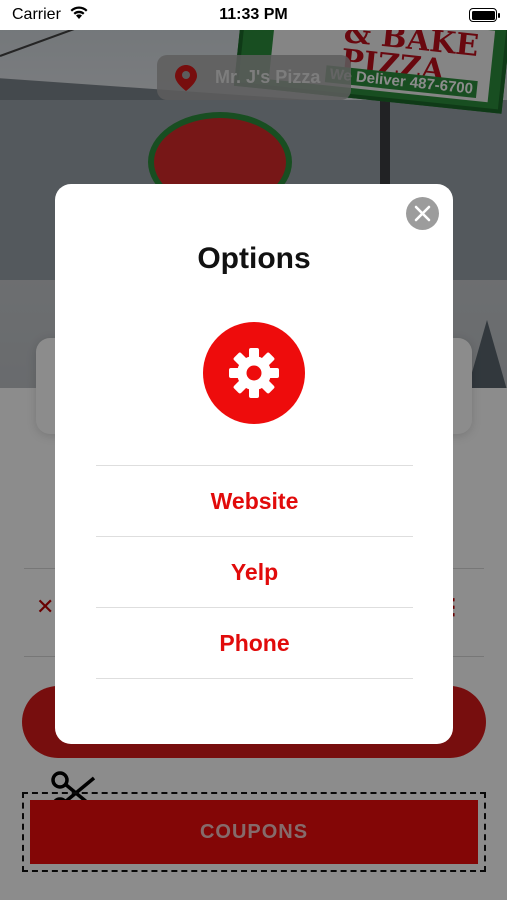  Describe the element at coordinates (254, 643) in the screenshot. I see `option-phone: Phone` at that location.